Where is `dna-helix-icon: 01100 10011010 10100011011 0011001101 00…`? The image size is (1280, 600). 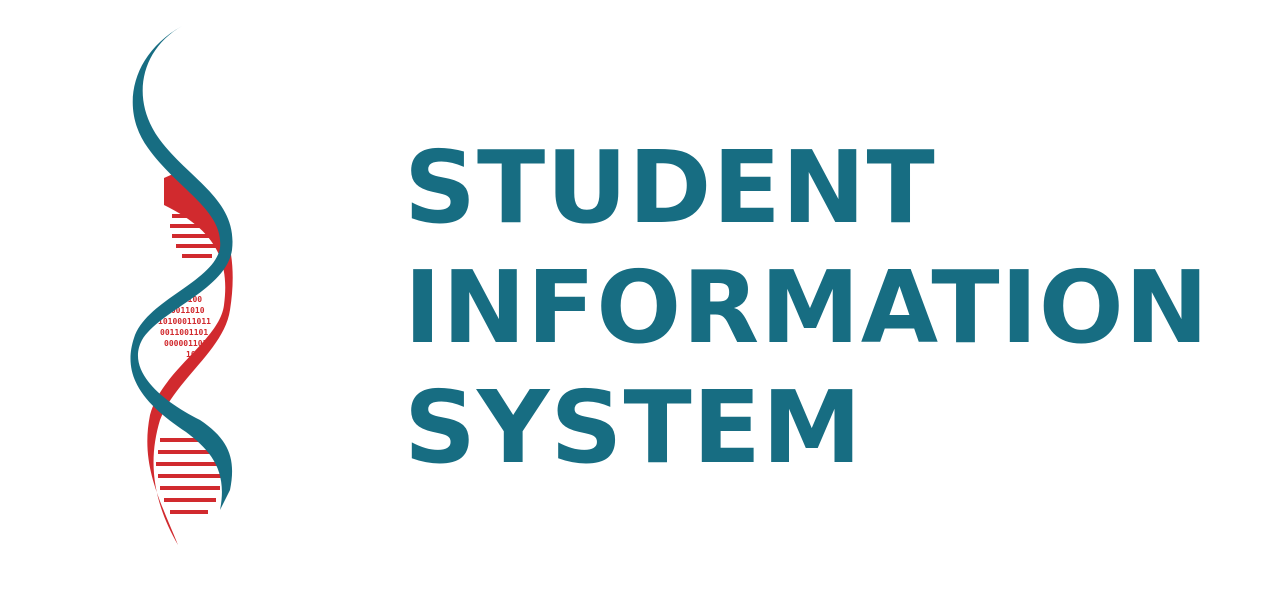 dna-helix-icon: 01100 10011010 10100011011 0011001101 00… is located at coordinates (181, 285).